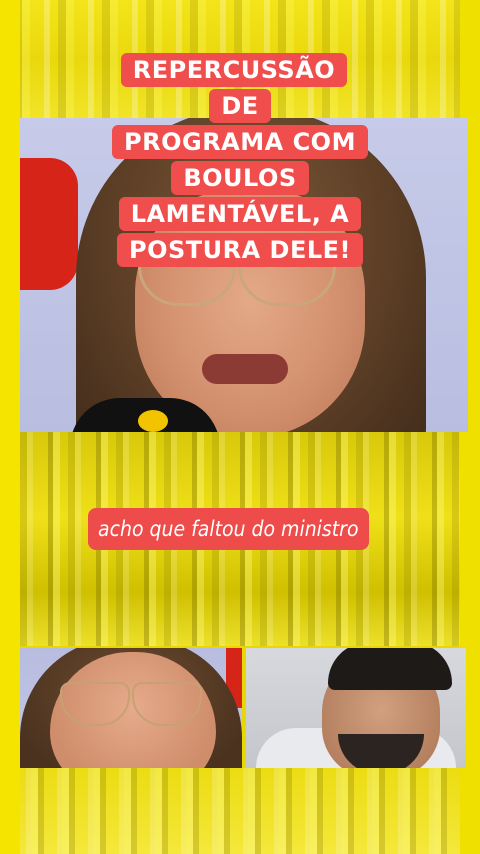 This screenshot has height=854, width=480. I want to click on headline-line-4: LAMENTÁVEL, A, so click(240, 214).